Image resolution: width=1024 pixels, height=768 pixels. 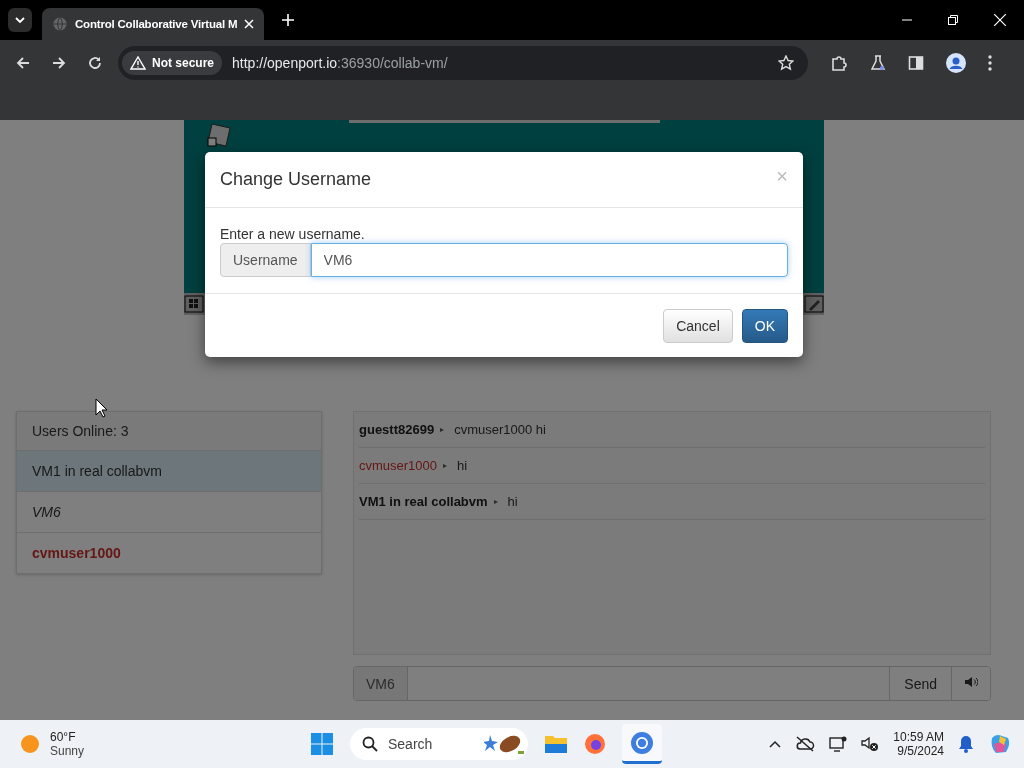 I want to click on taskbar-search: Search, so click(x=439, y=744).